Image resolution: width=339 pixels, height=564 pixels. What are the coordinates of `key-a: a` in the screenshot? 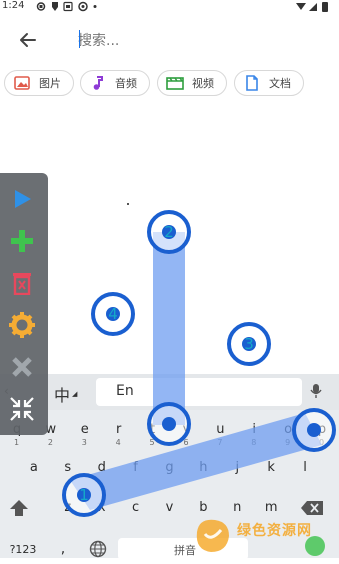 It's located at (34, 467).